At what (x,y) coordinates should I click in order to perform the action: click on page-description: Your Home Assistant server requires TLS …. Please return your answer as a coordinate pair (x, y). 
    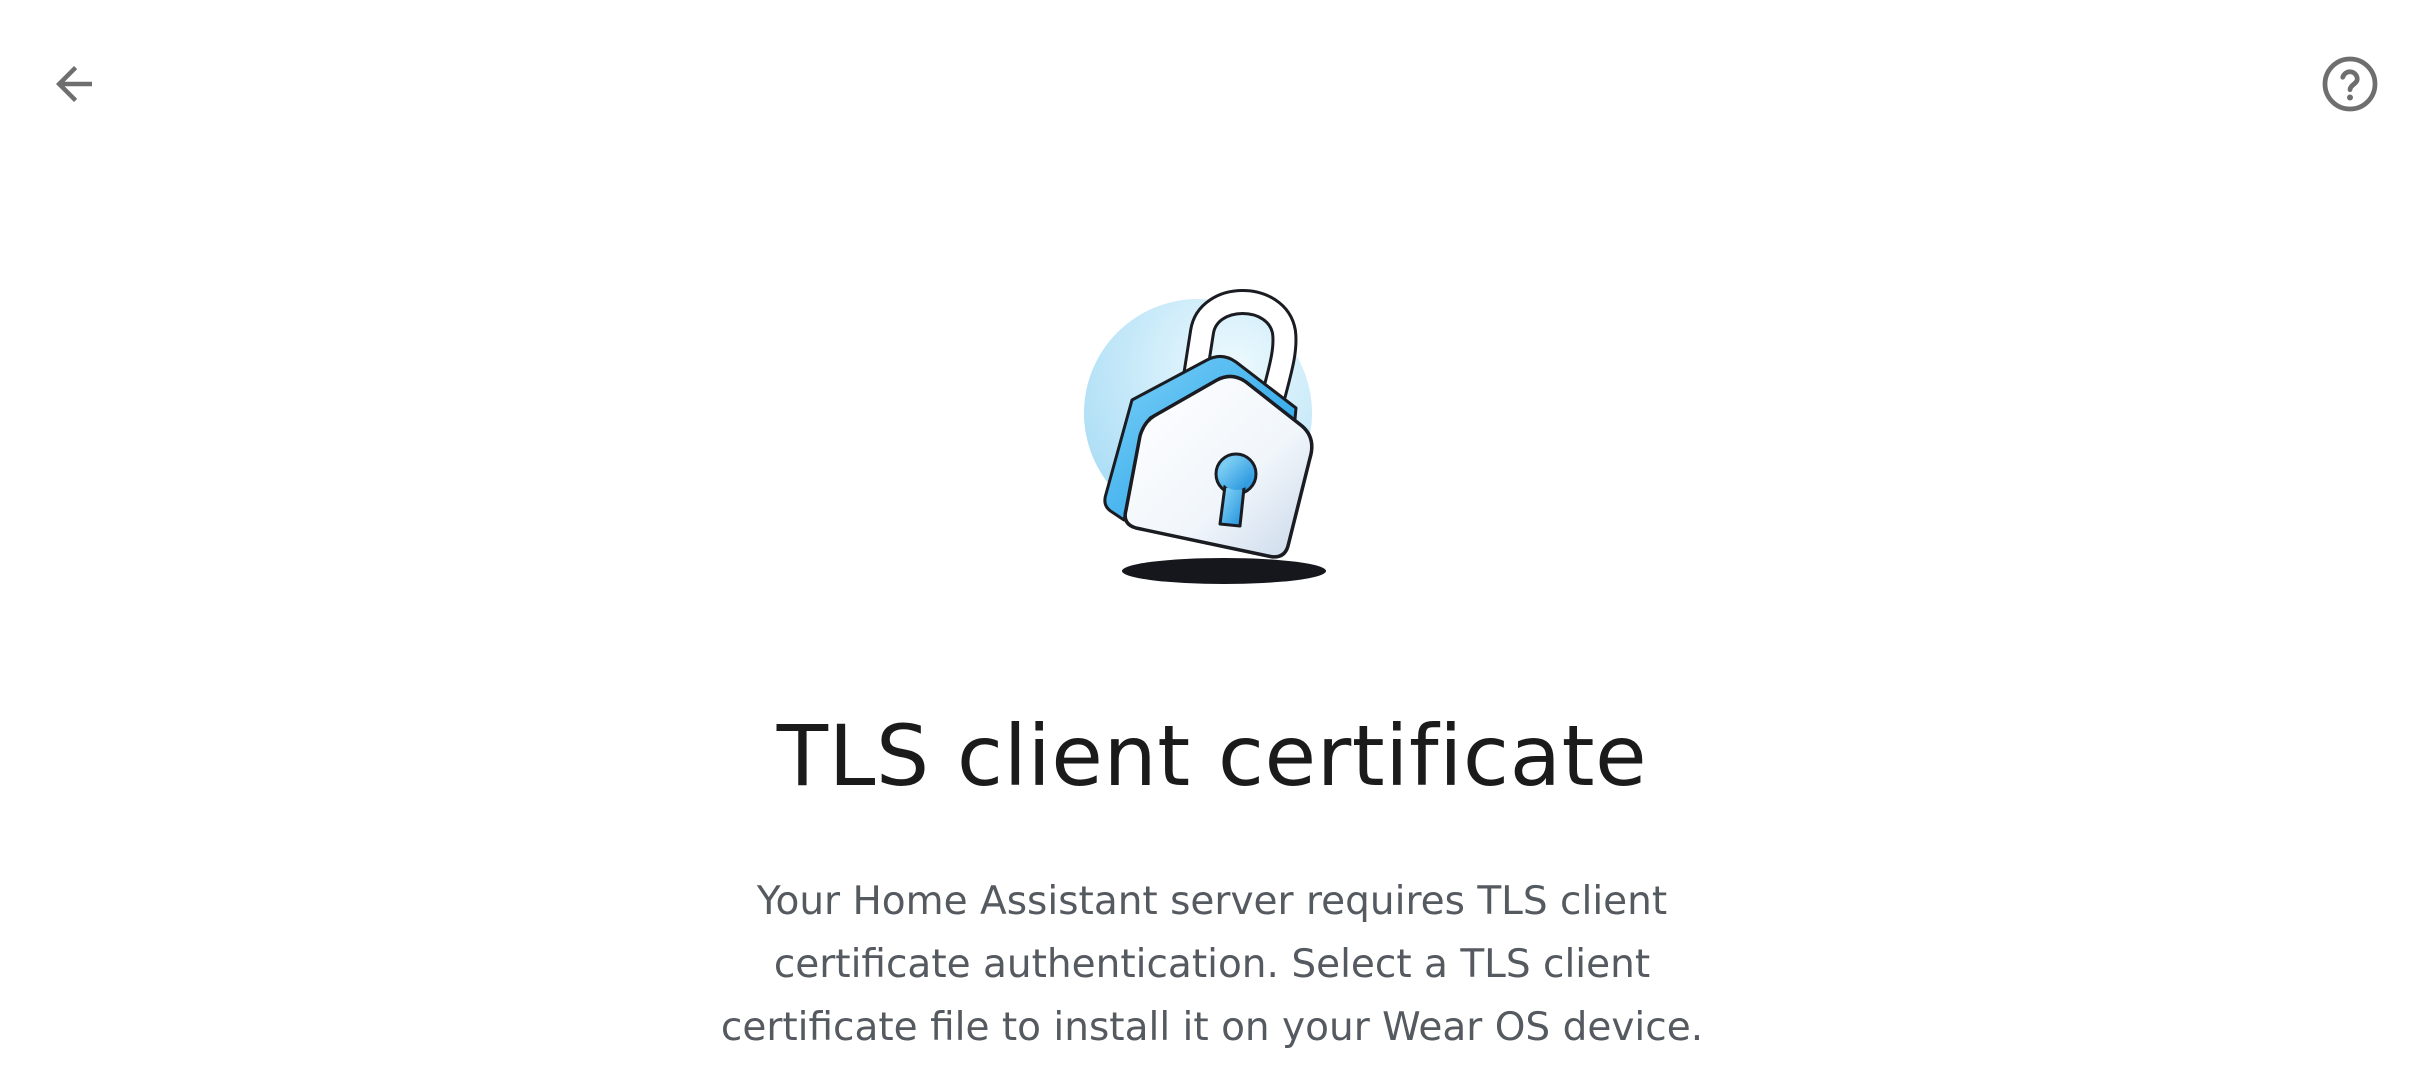
    Looking at the image, I should click on (1212, 964).